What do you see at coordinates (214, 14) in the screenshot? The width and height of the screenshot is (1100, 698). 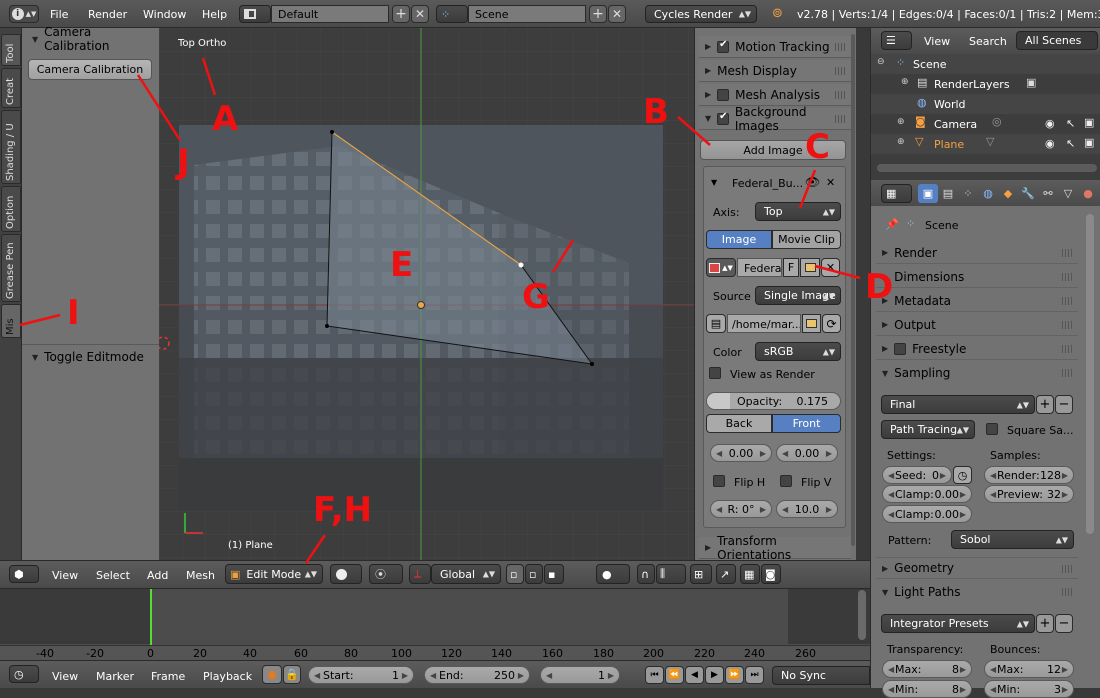 I see `menu-help: Help` at bounding box center [214, 14].